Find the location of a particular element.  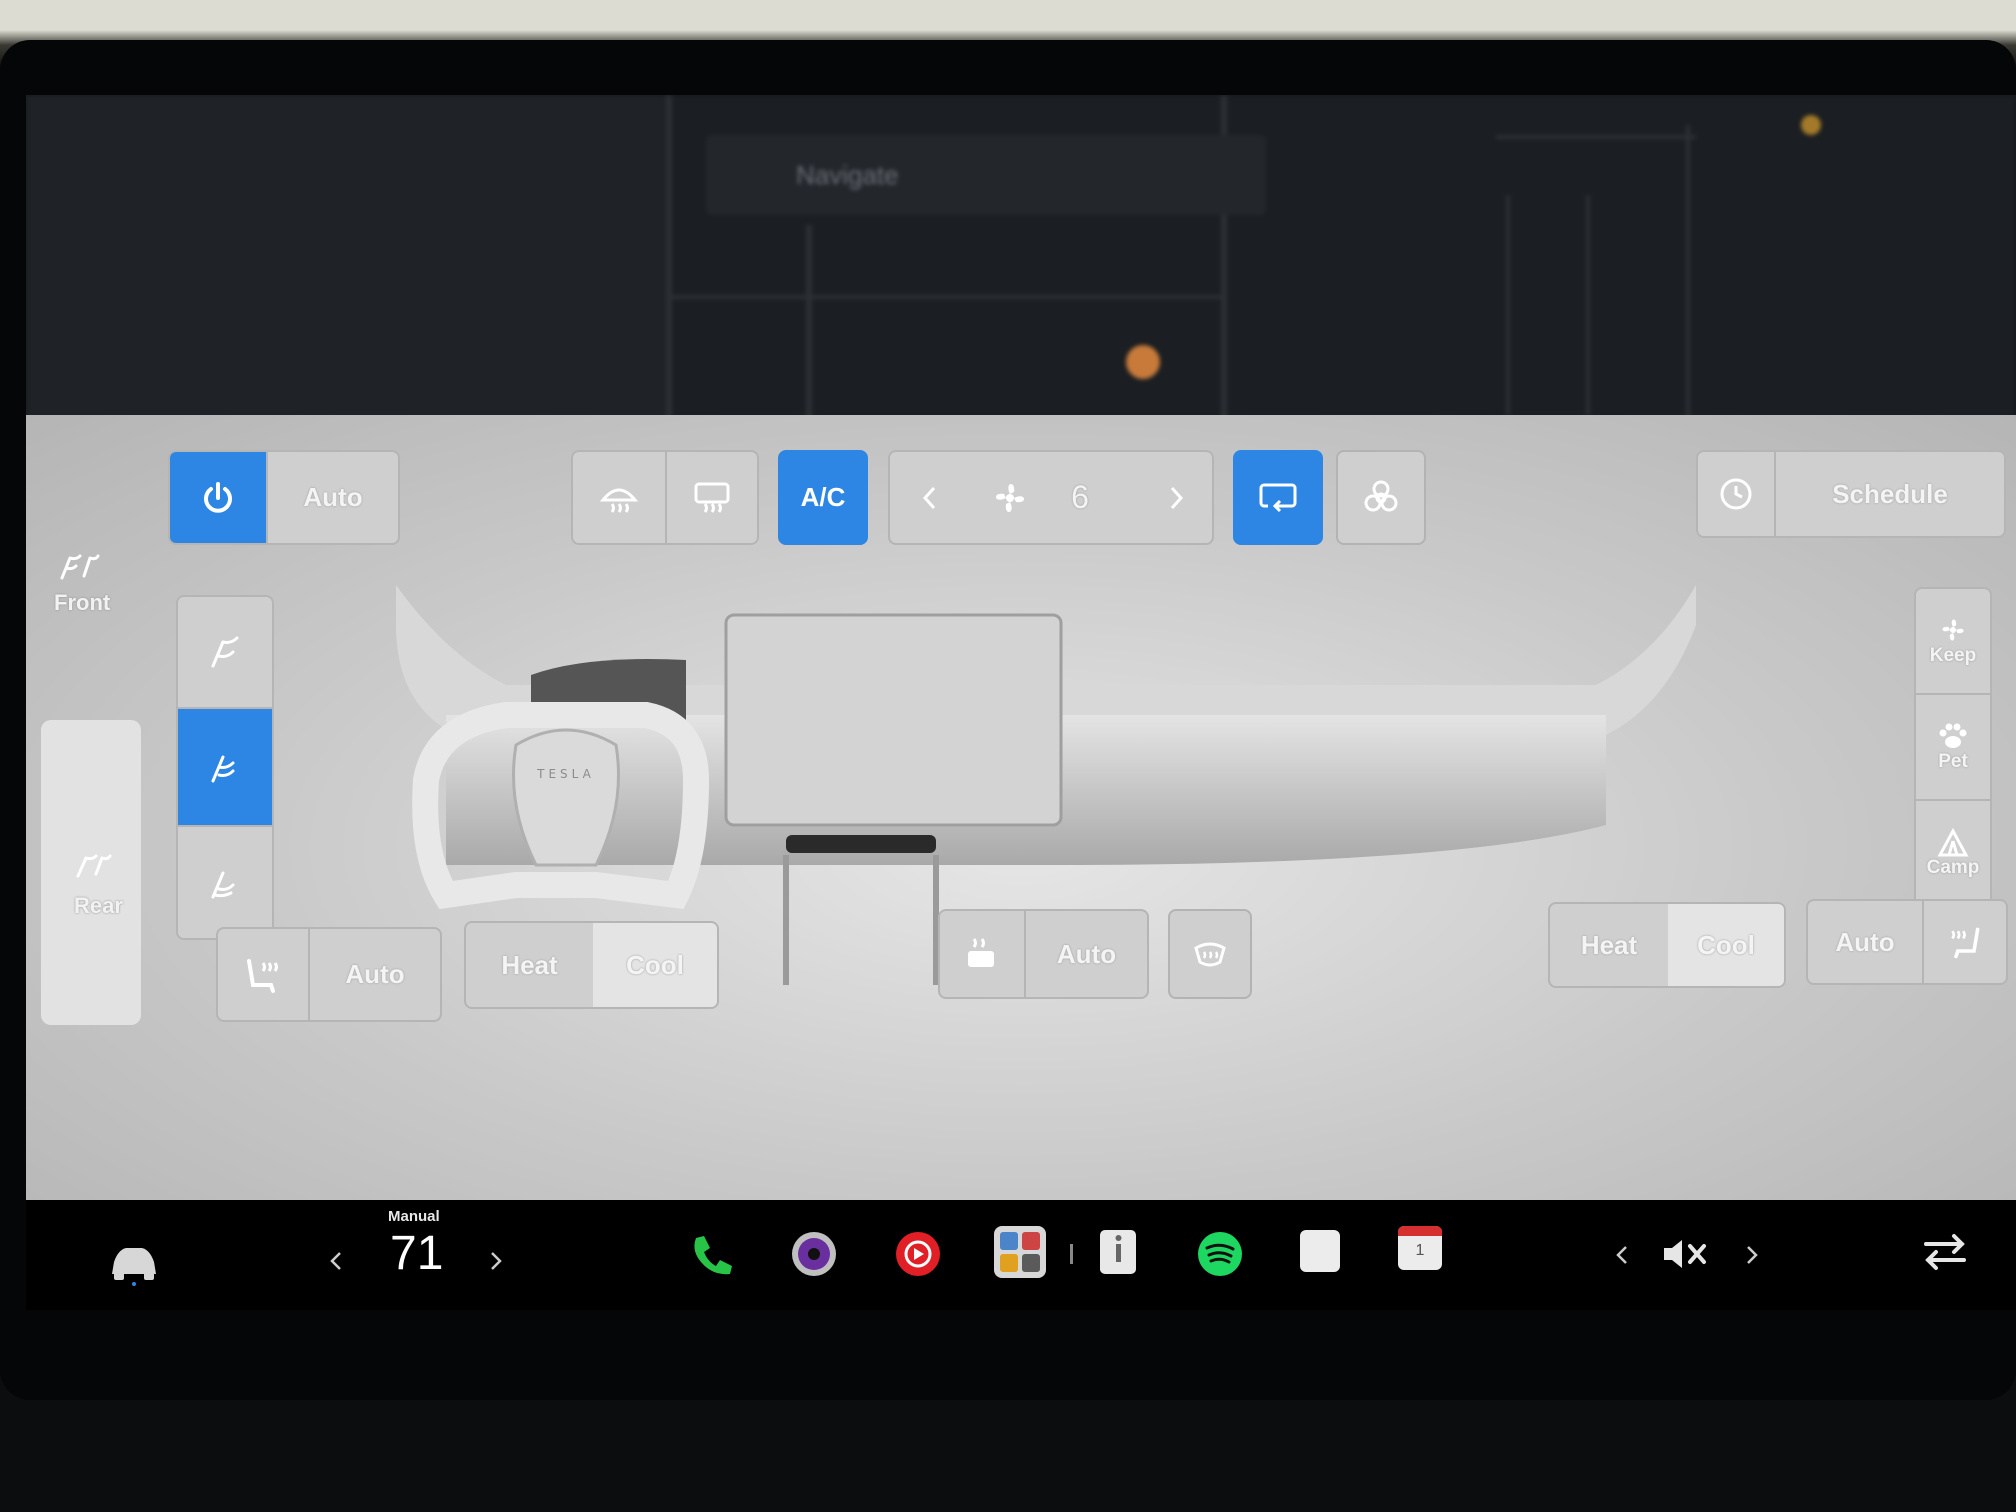

temperature-value: 71 is located at coordinates (416, 1253).